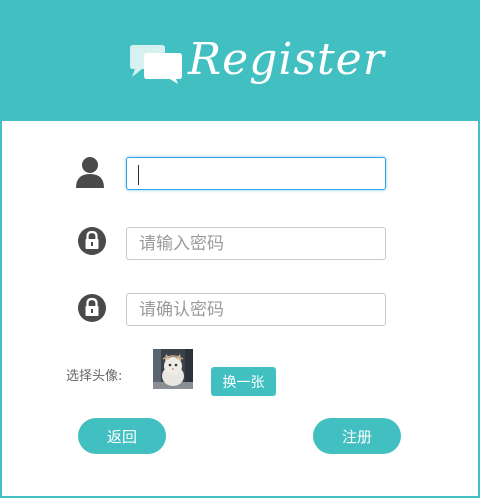 Image resolution: width=480 pixels, height=500 pixels. I want to click on chat-bubbles-icon, so click(156, 64).